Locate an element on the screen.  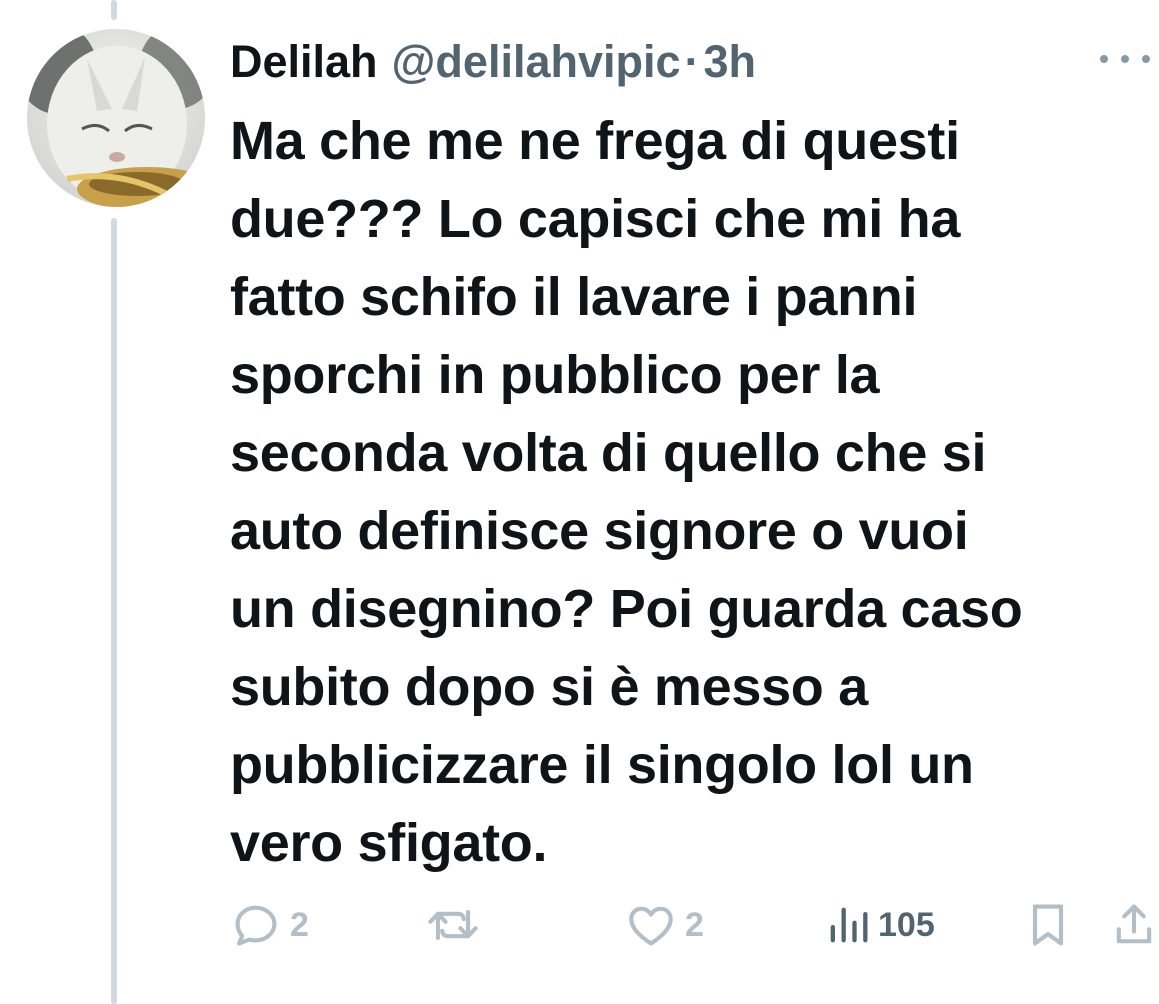
like-count: 2 is located at coordinates (694, 924).